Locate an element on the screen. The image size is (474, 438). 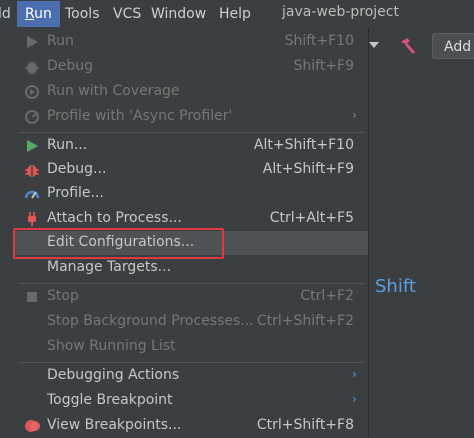
menu-run: Run is located at coordinates (38, 14).